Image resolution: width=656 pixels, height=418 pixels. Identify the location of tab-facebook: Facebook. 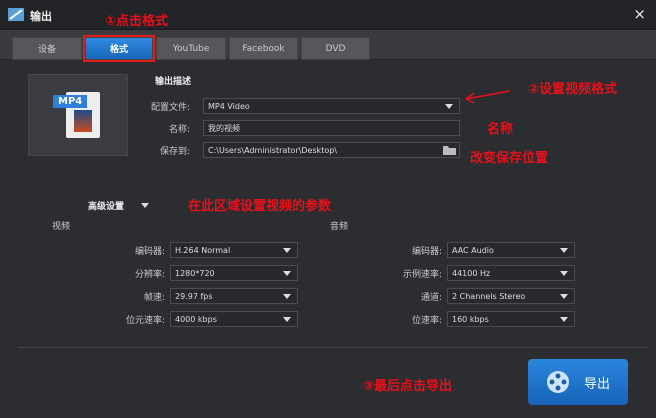
(263, 48).